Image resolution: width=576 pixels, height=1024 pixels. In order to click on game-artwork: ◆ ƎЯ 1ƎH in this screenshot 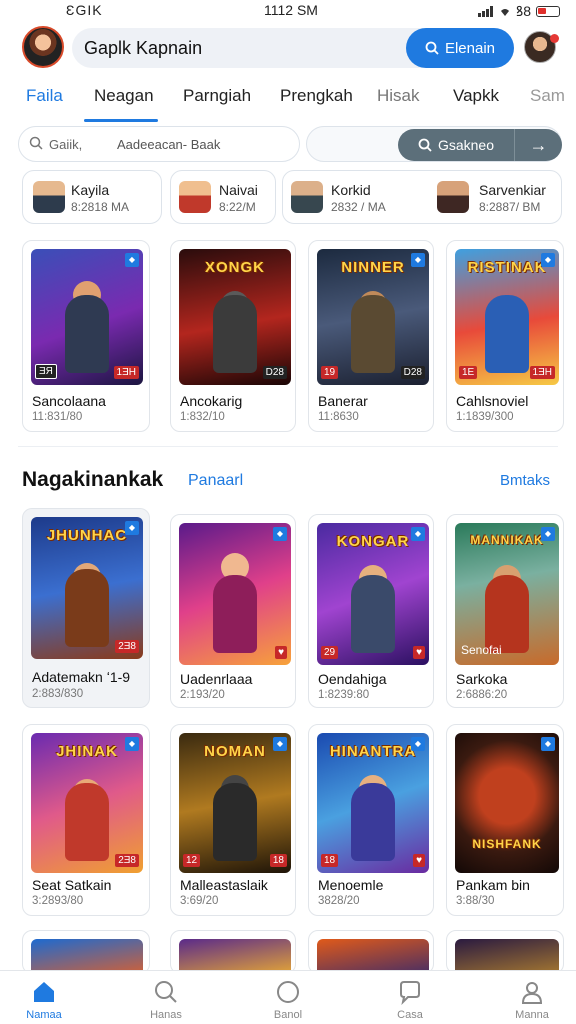, I will do `click(87, 317)`.